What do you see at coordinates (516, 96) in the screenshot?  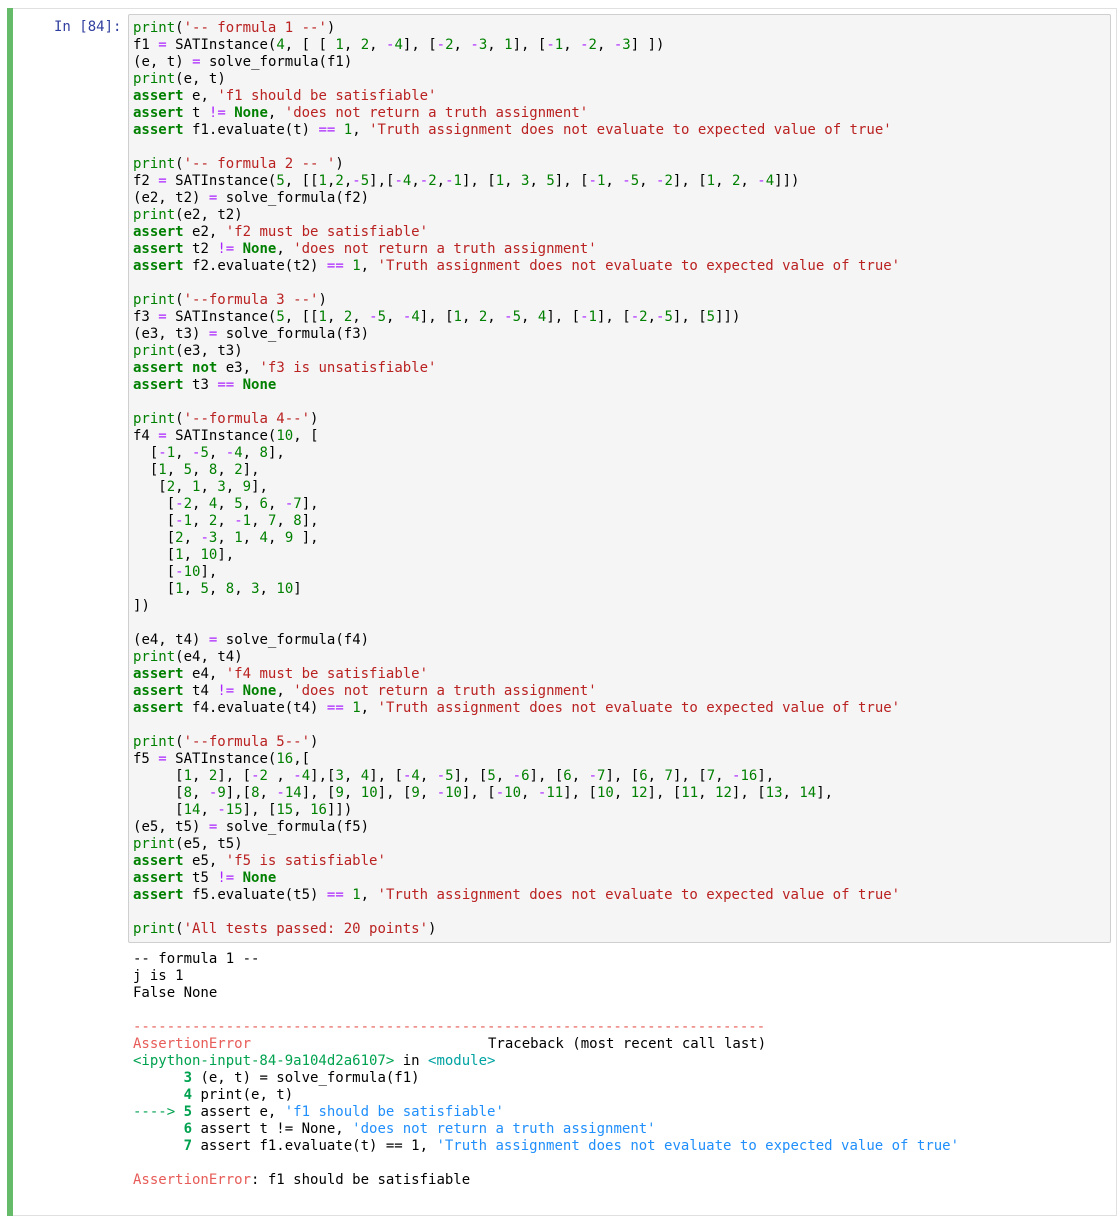 I see `code-line: assert e, 'f1 should be satisfiable'` at bounding box center [516, 96].